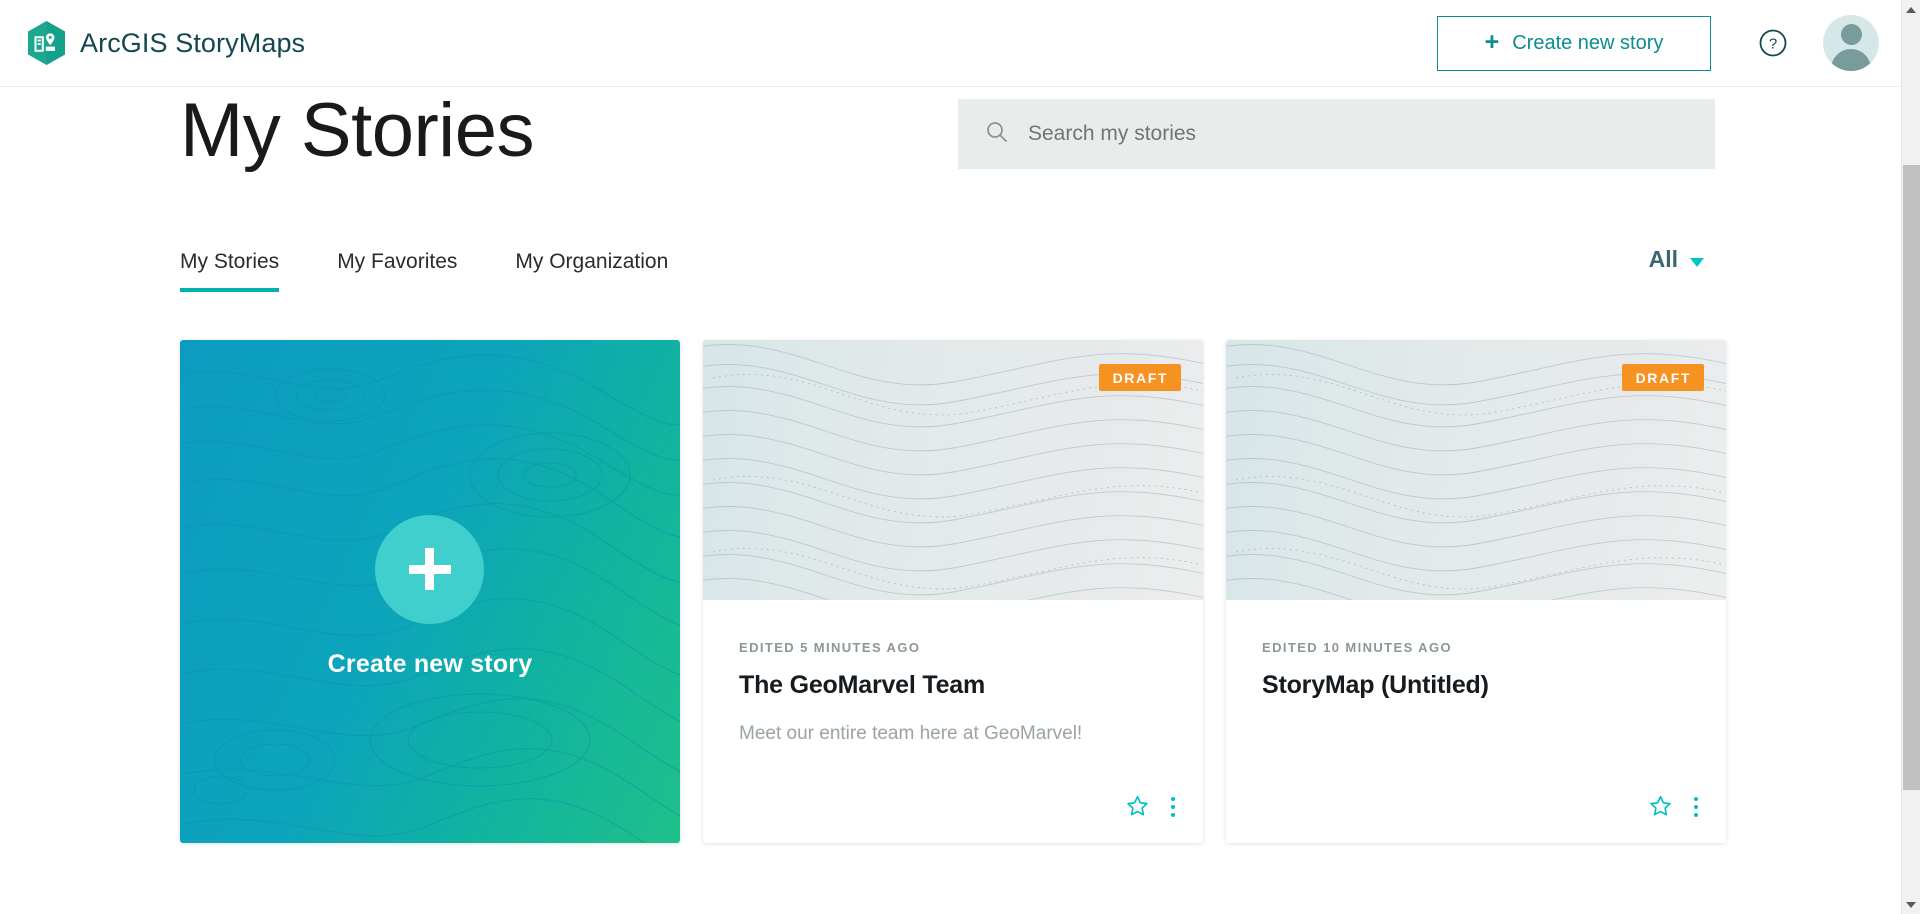 The image size is (1920, 914). What do you see at coordinates (397, 271) in the screenshot?
I see `tab-my-favorites: My Favorites` at bounding box center [397, 271].